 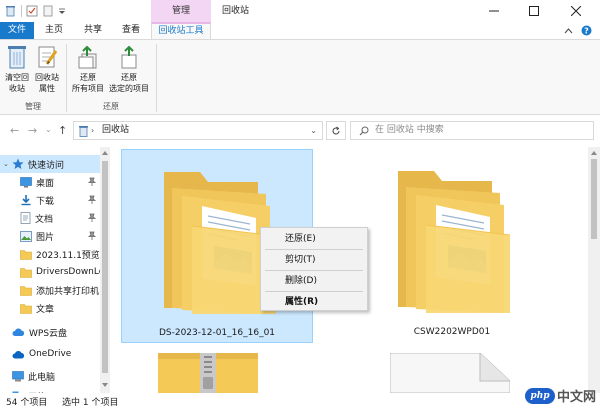 I want to click on bin-props-label-2: 属性, so click(x=47, y=88).